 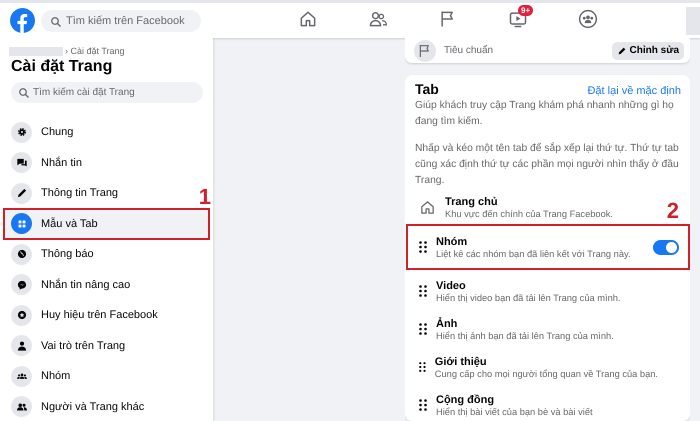 What do you see at coordinates (97, 376) in the screenshot?
I see `sidebar-item: Nhóm` at bounding box center [97, 376].